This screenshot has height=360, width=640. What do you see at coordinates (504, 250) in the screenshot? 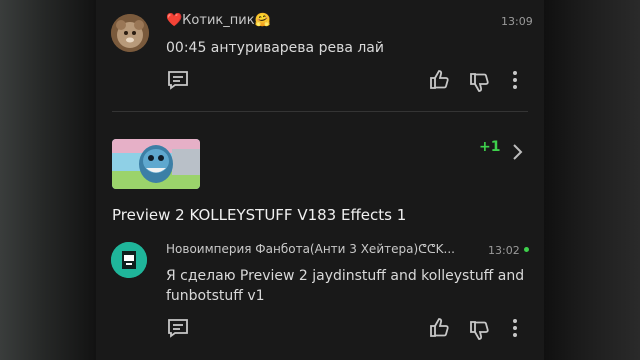
I see `comment-time: 13:02` at bounding box center [504, 250].